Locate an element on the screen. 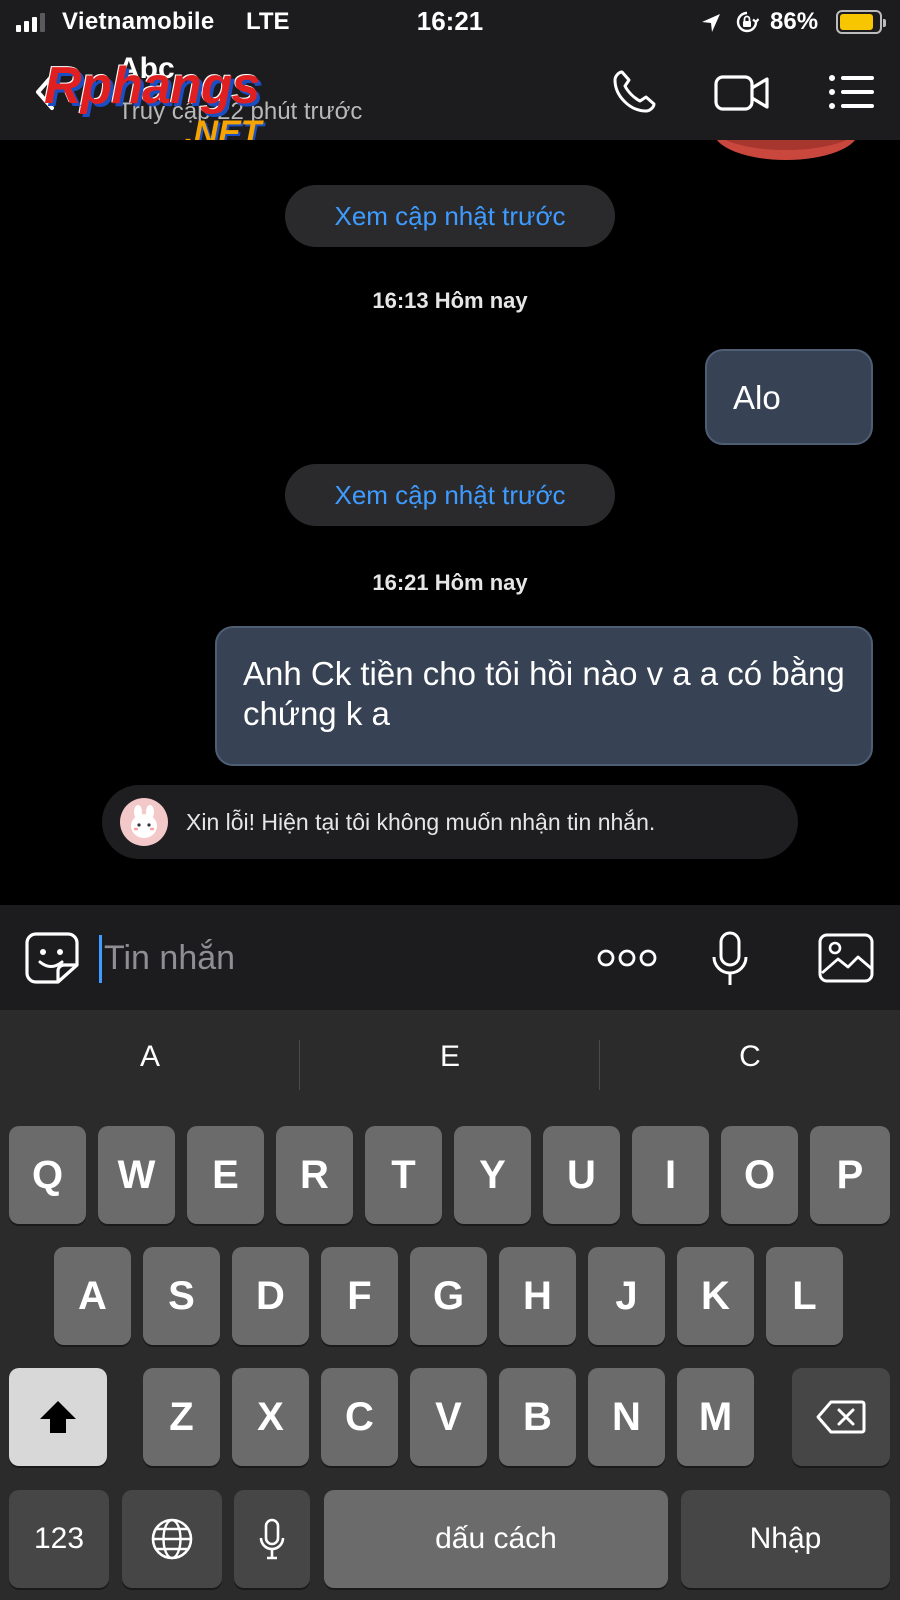 The height and width of the screenshot is (1600, 900). key-m: M is located at coordinates (715, 1417).